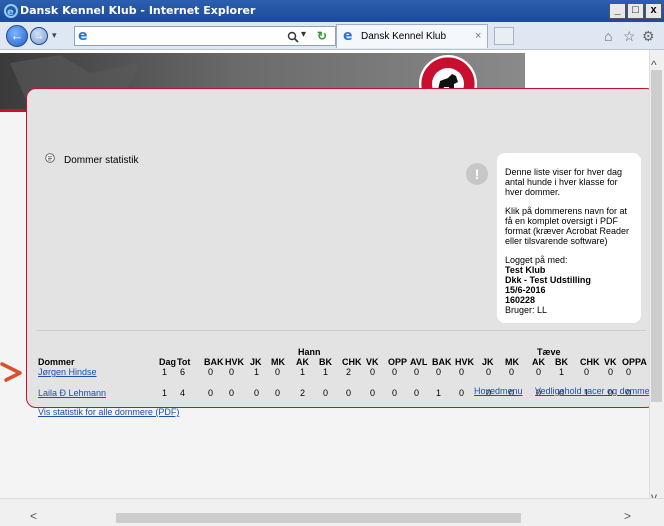 The image size is (664, 526). I want to click on cell-female-mk: 0, so click(512, 372).